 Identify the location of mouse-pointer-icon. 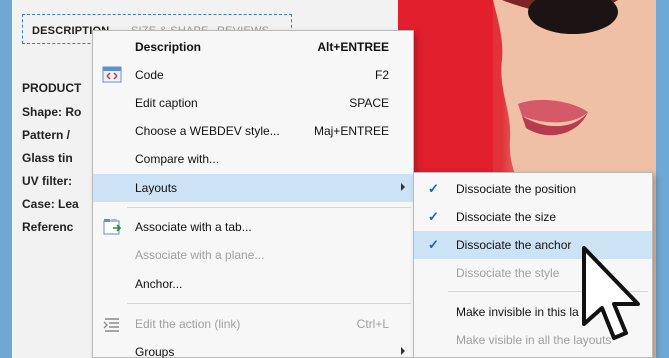
(611, 293).